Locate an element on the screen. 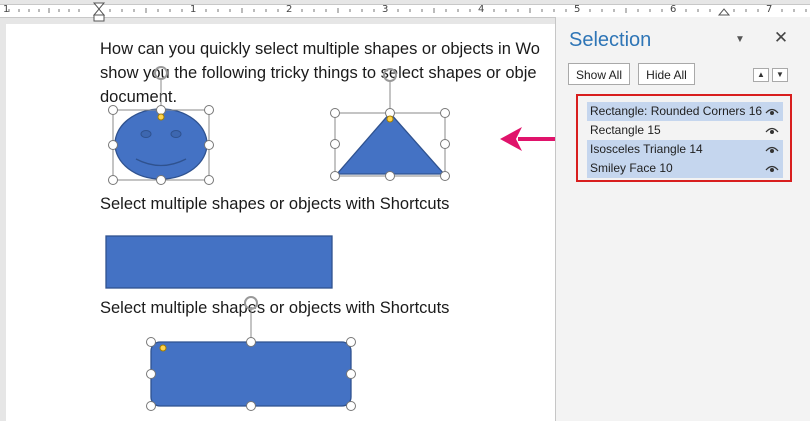 The image size is (810, 421). list-item: Rectangle: Rounded Corners 16 is located at coordinates (685, 111).